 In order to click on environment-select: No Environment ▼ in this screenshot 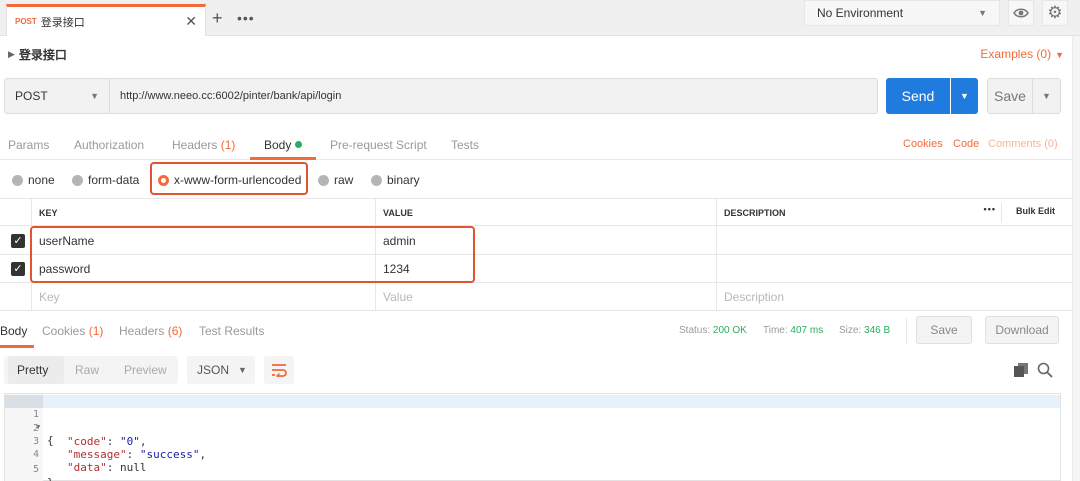, I will do `click(902, 13)`.